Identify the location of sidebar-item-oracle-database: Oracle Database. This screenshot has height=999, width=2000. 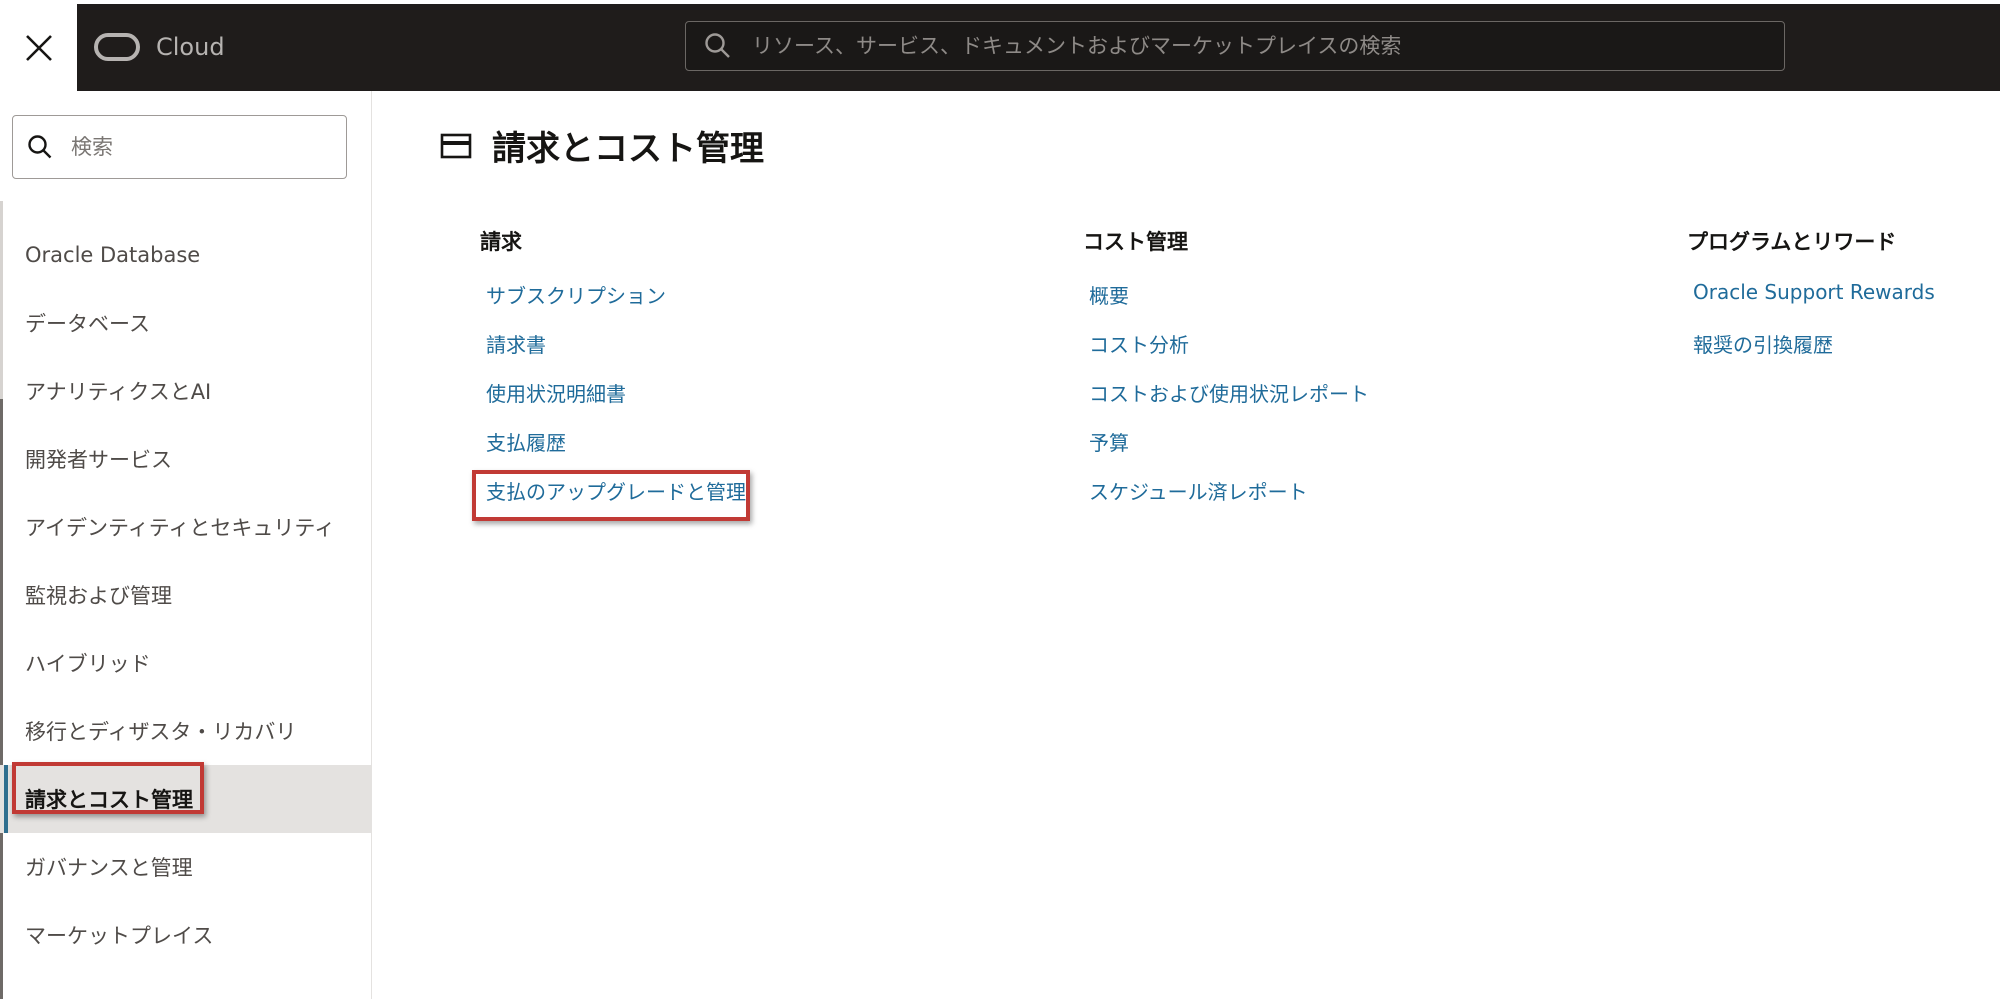
(185, 255).